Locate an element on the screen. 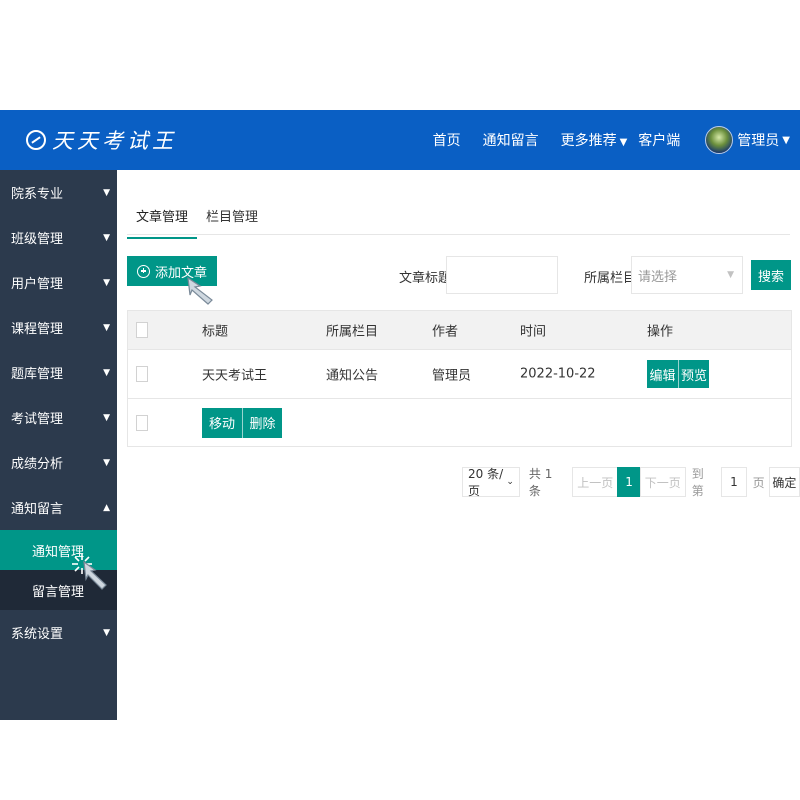 The image size is (800, 800). column-header-column: 所属栏目 is located at coordinates (352, 332).